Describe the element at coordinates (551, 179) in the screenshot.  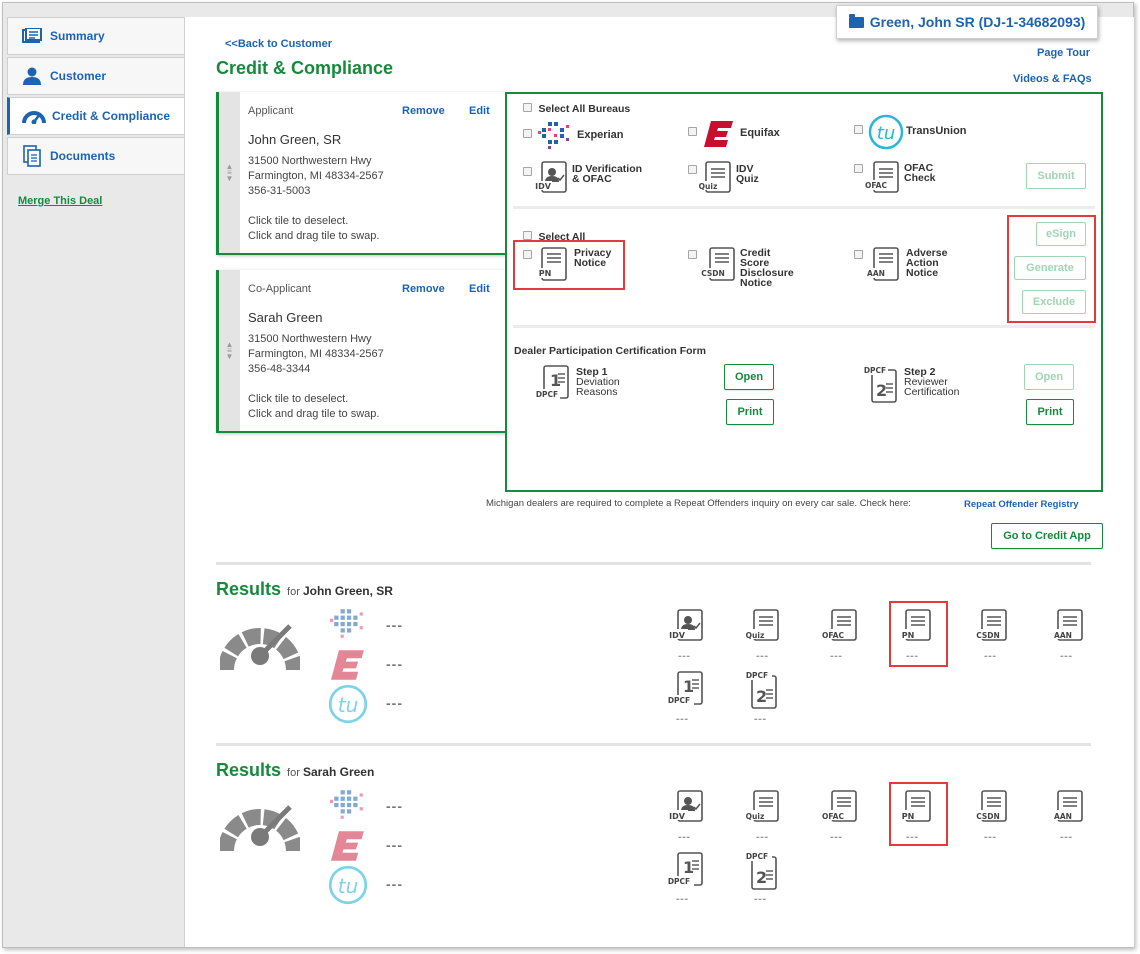
I see `idv-document-icon: IDV` at that location.